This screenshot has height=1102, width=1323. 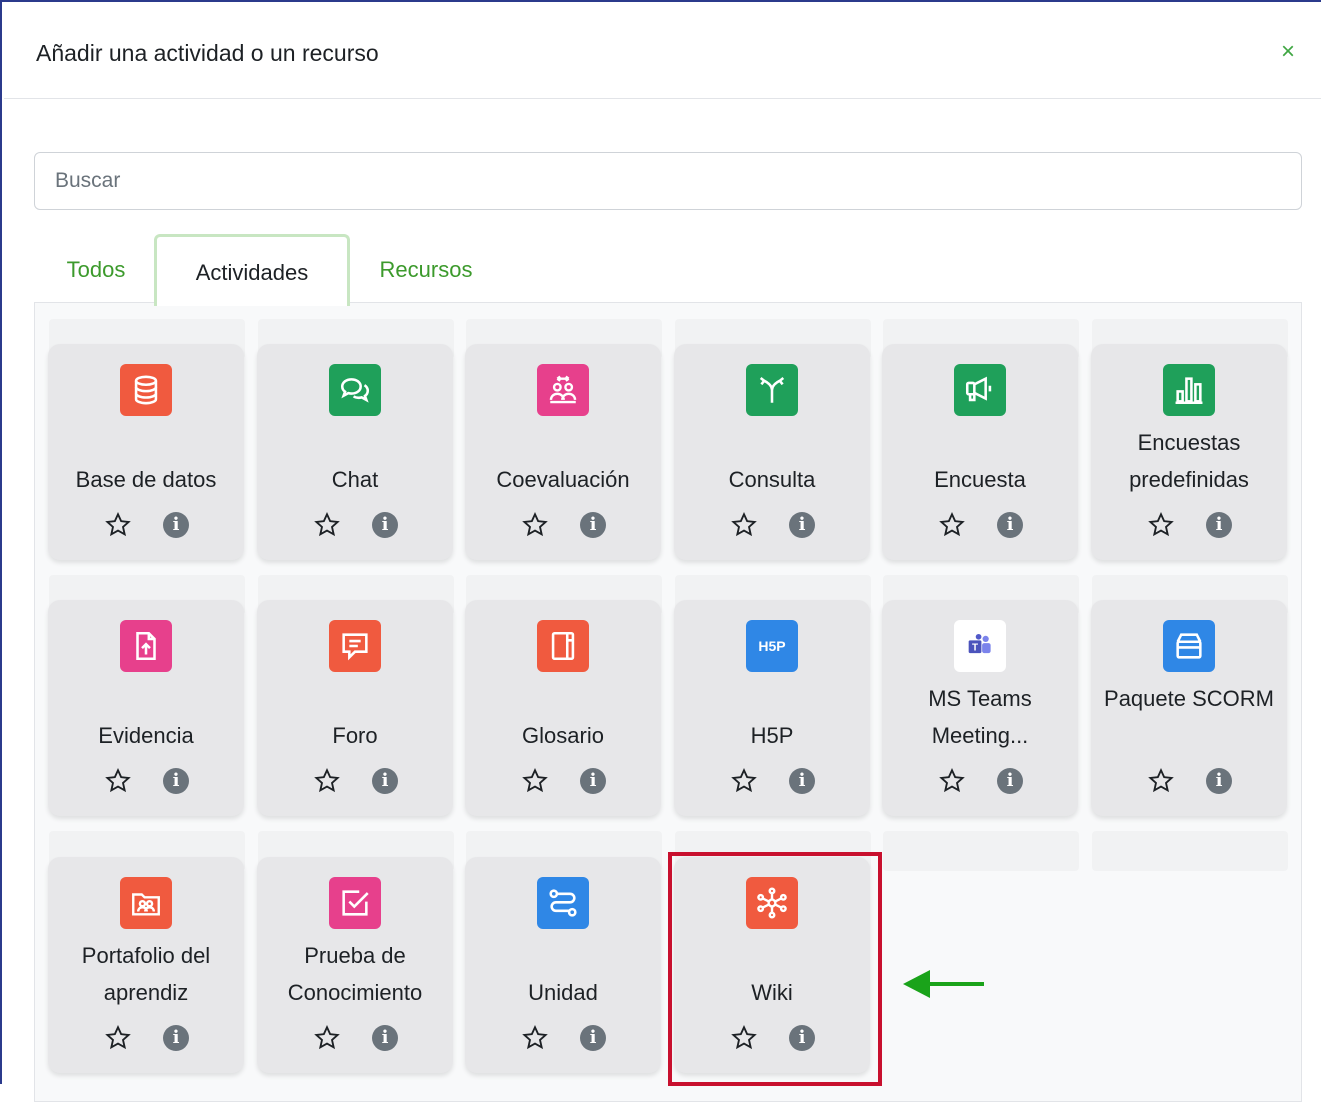 What do you see at coordinates (1189, 390) in the screenshot?
I see `bar-chart-icon` at bounding box center [1189, 390].